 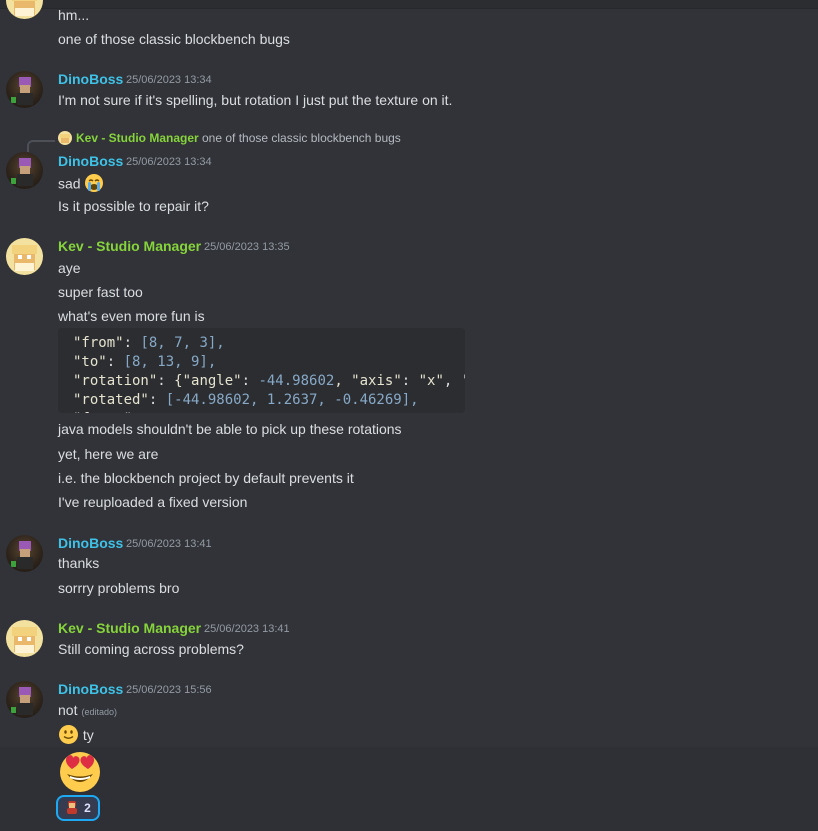 I want to click on message-text: what's even more fun is, so click(x=131, y=316).